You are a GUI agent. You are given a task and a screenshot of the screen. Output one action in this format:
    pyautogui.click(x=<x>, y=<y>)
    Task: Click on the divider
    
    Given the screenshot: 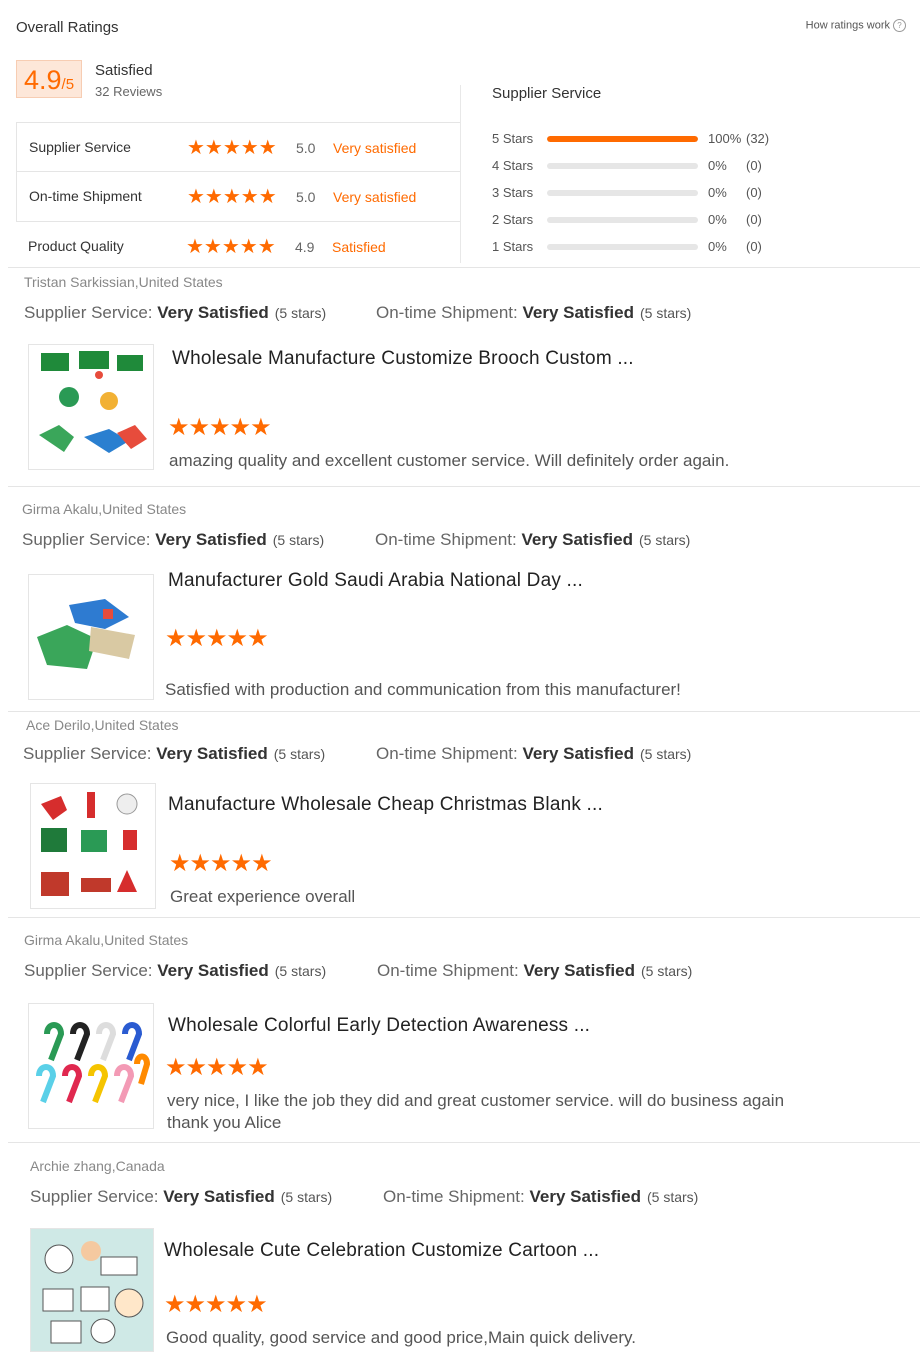 What is the action you would take?
    pyautogui.click(x=460, y=174)
    